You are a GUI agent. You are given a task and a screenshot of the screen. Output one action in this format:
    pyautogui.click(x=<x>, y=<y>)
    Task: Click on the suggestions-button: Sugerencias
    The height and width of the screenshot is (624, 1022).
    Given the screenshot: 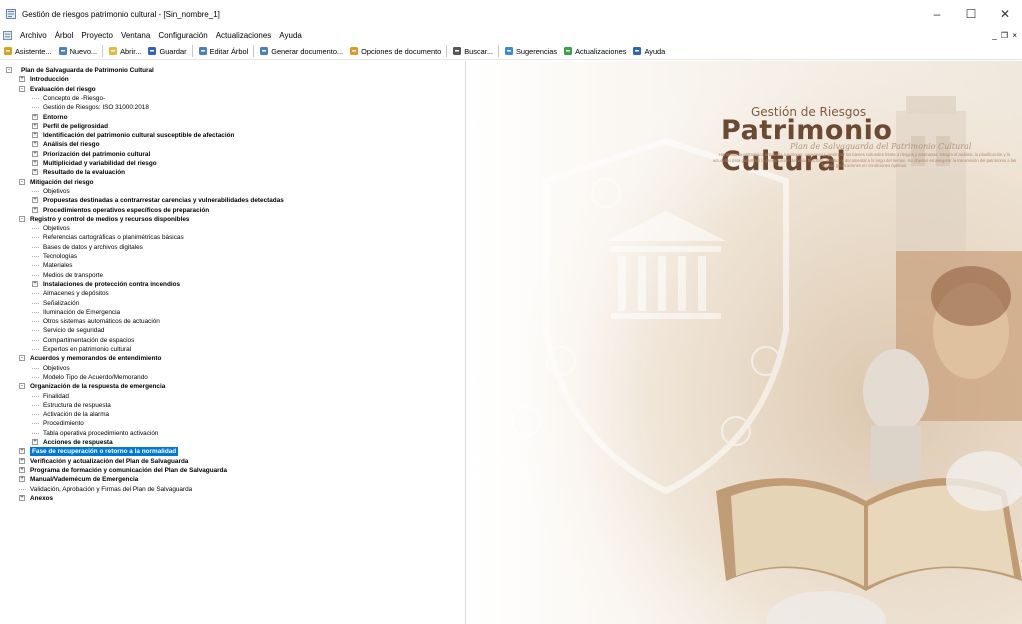 What is the action you would take?
    pyautogui.click(x=530, y=51)
    